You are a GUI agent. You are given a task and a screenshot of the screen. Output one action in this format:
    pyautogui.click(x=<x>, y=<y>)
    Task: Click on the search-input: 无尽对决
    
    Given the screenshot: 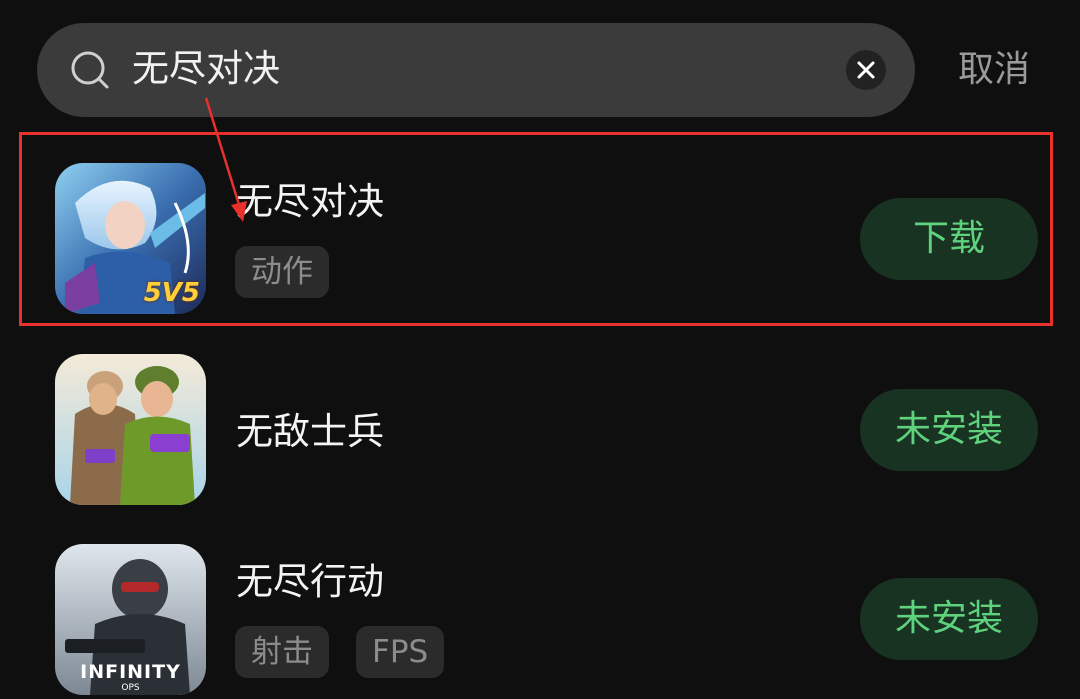 What is the action you would take?
    pyautogui.click(x=206, y=69)
    